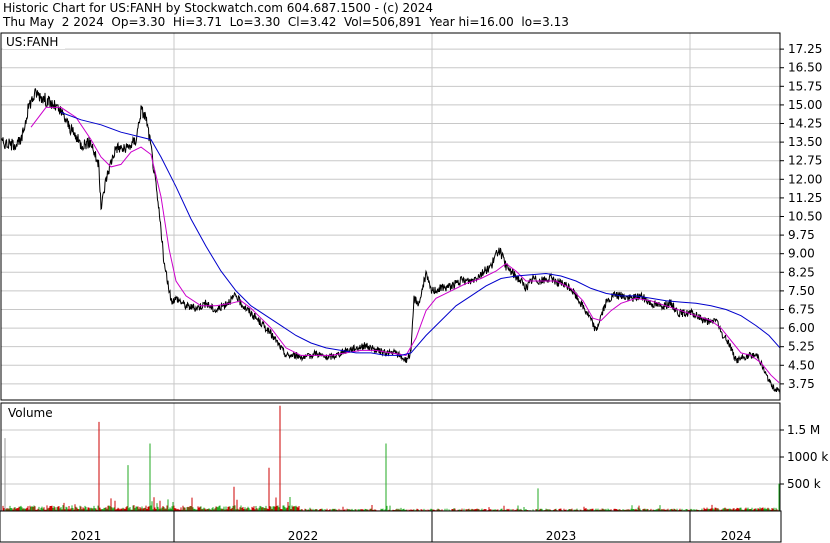  Describe the element at coordinates (801, 272) in the screenshot. I see `y-tick-label: 8.25` at that location.